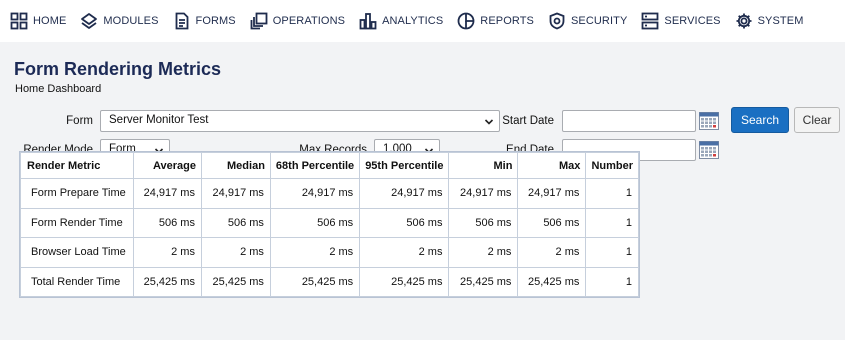 This screenshot has width=845, height=340. What do you see at coordinates (507, 21) in the screenshot?
I see `nav-label: REPORTS` at bounding box center [507, 21].